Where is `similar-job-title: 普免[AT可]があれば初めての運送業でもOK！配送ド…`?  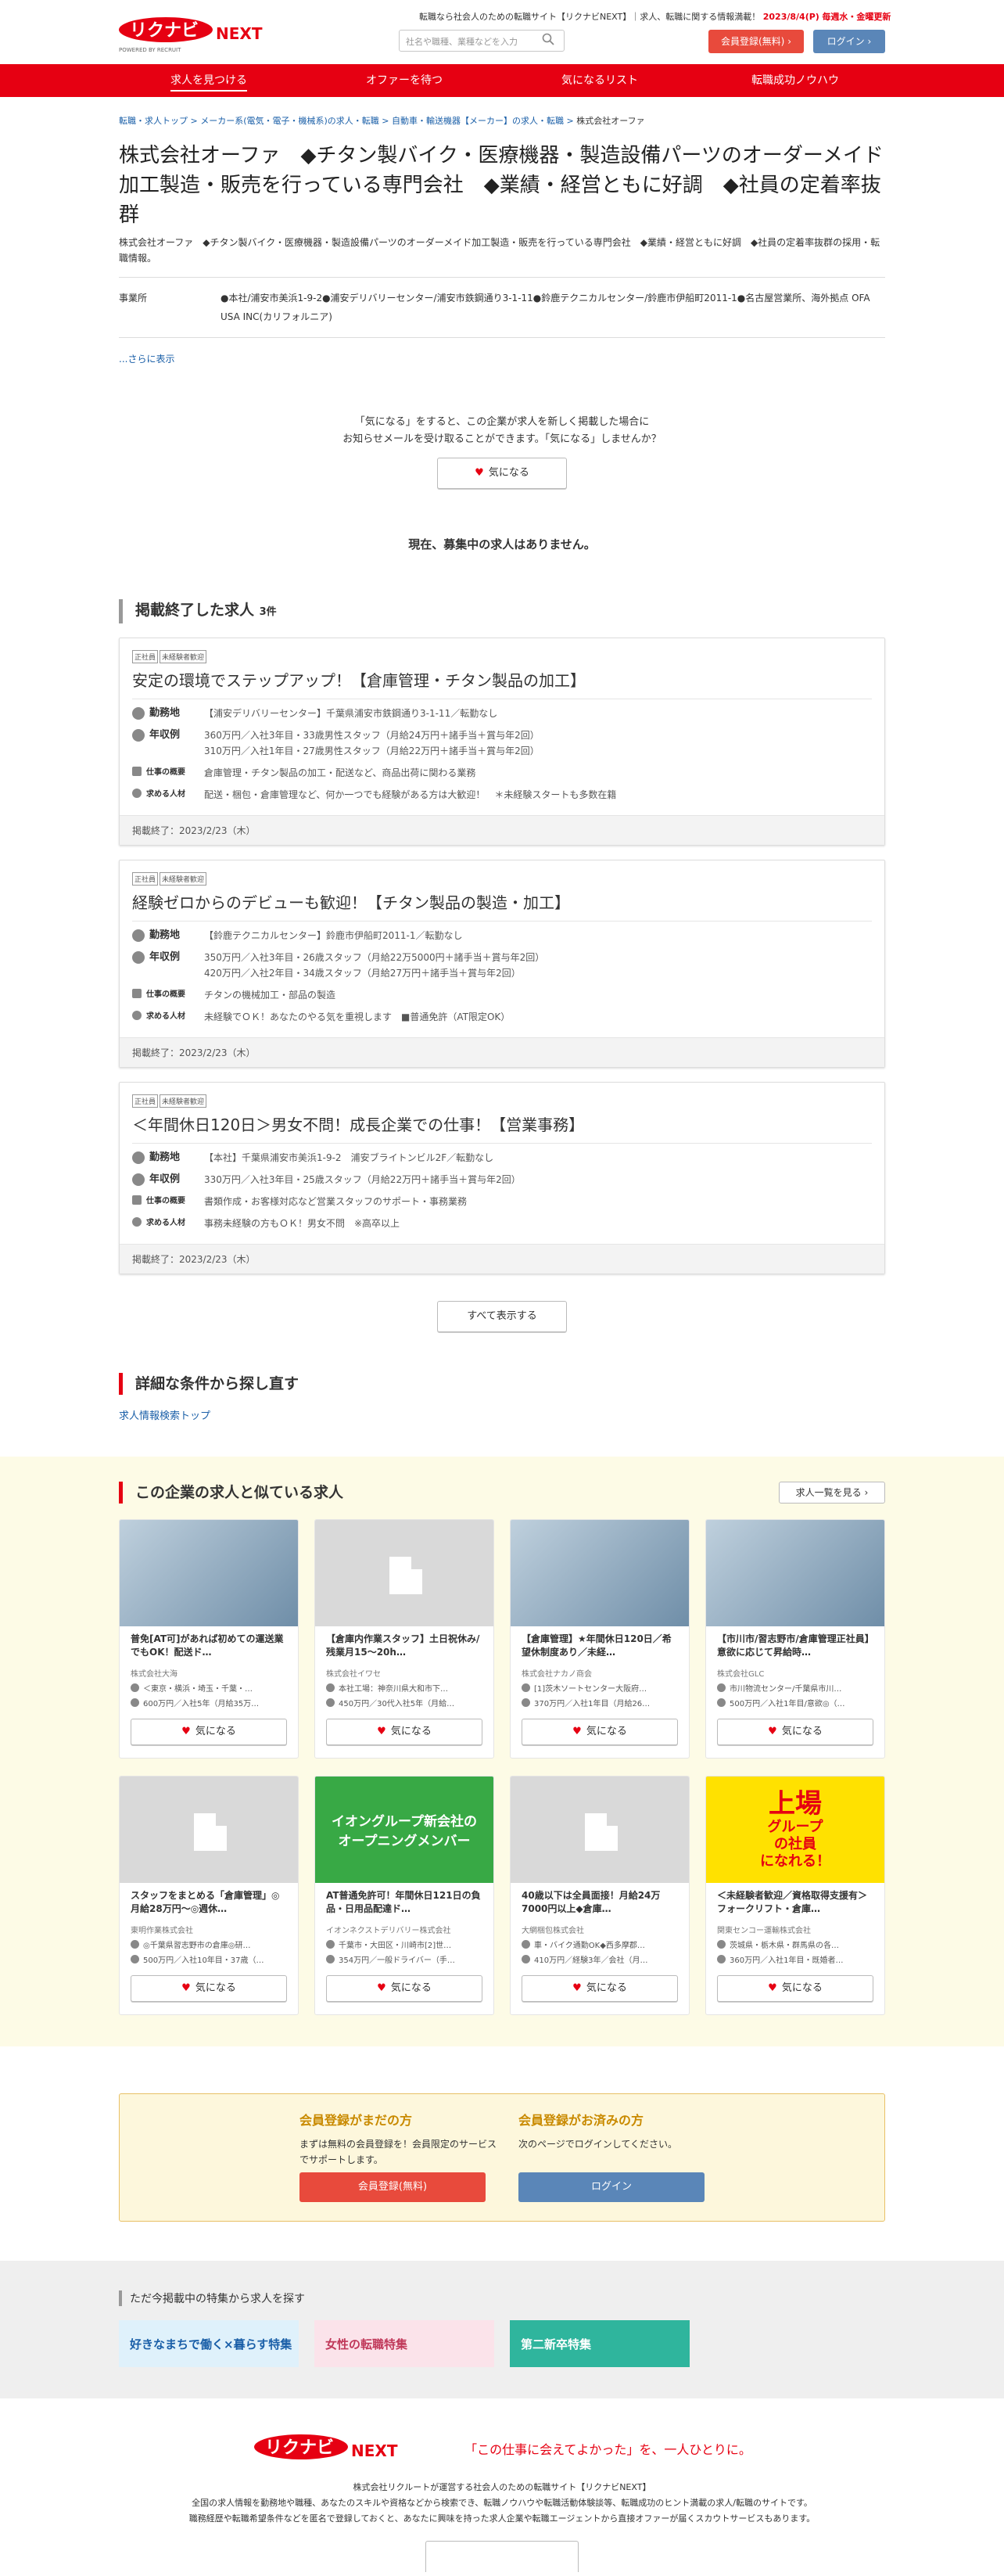 similar-job-title: 普免[AT可]があれば初めての運送業でもOK！配送ド… is located at coordinates (209, 1646).